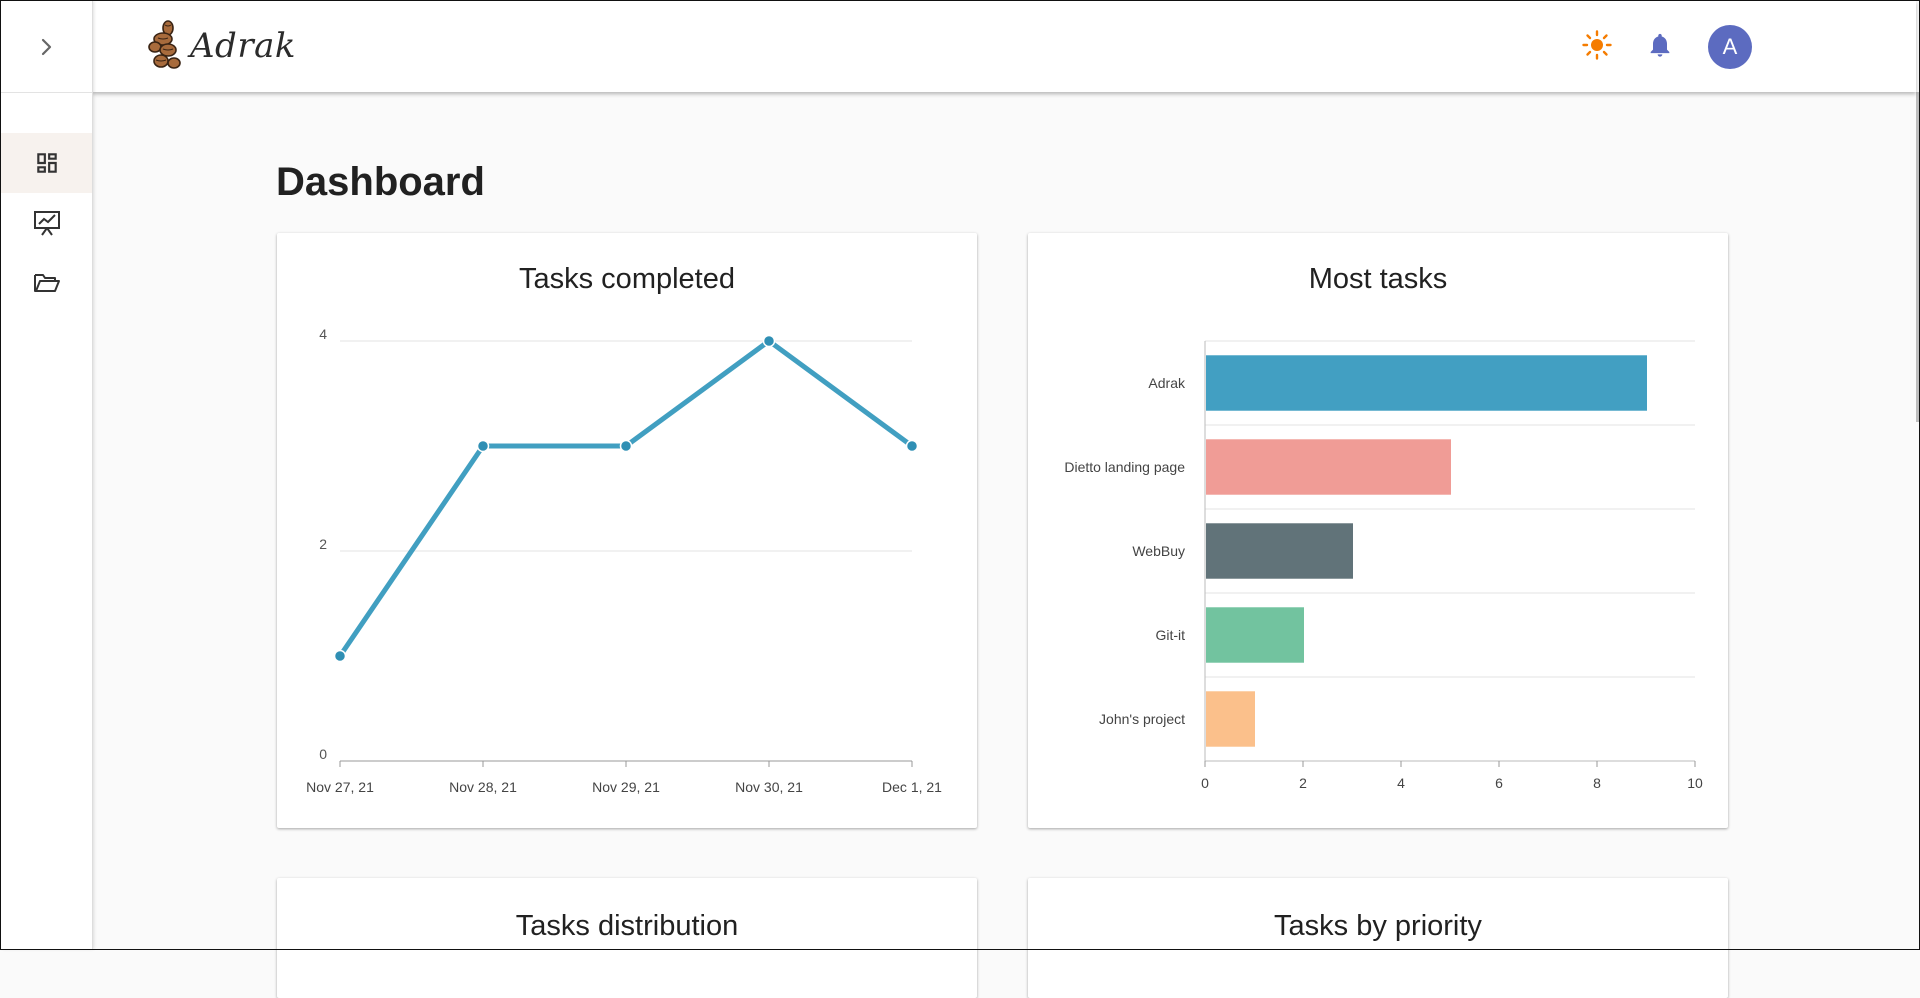 The height and width of the screenshot is (998, 1920). What do you see at coordinates (340, 787) in the screenshot?
I see `x-tick-label: Nov 27, 21` at bounding box center [340, 787].